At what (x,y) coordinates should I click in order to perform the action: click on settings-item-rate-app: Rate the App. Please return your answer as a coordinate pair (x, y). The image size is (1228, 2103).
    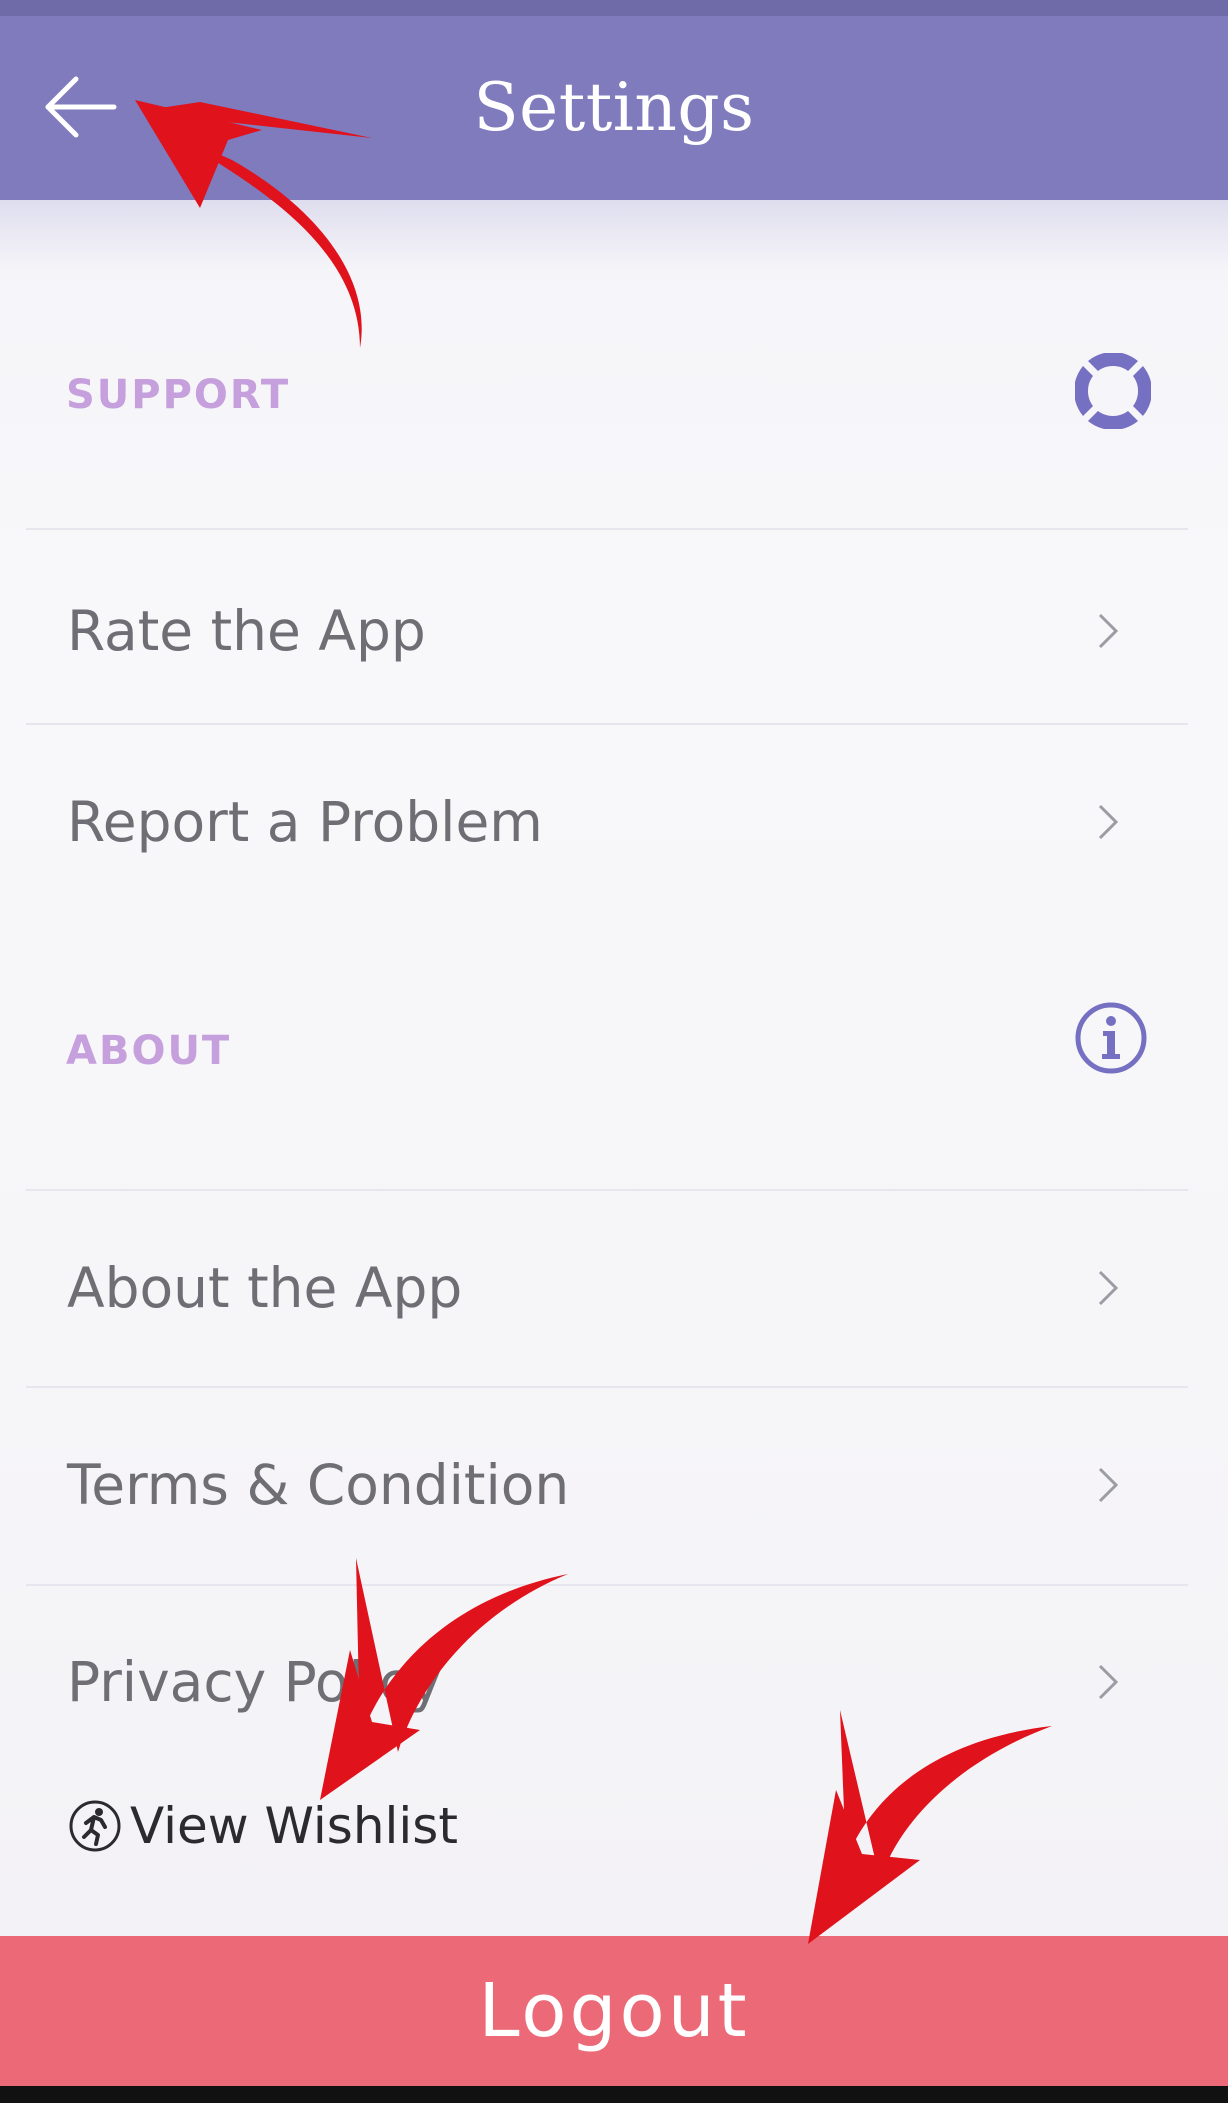
    Looking at the image, I should click on (614, 631).